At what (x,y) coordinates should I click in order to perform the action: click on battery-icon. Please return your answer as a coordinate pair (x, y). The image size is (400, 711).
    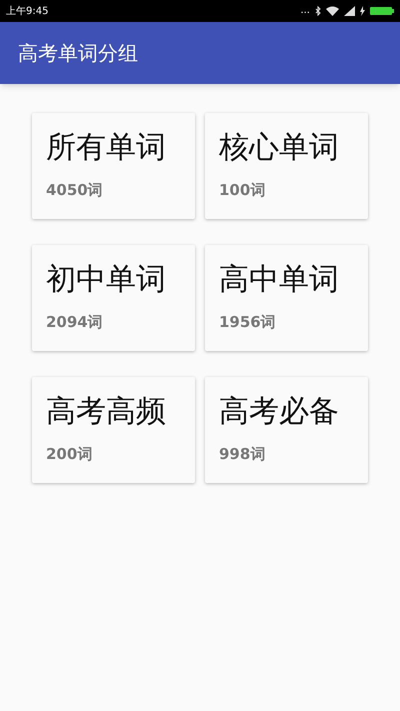
    Looking at the image, I should click on (382, 11).